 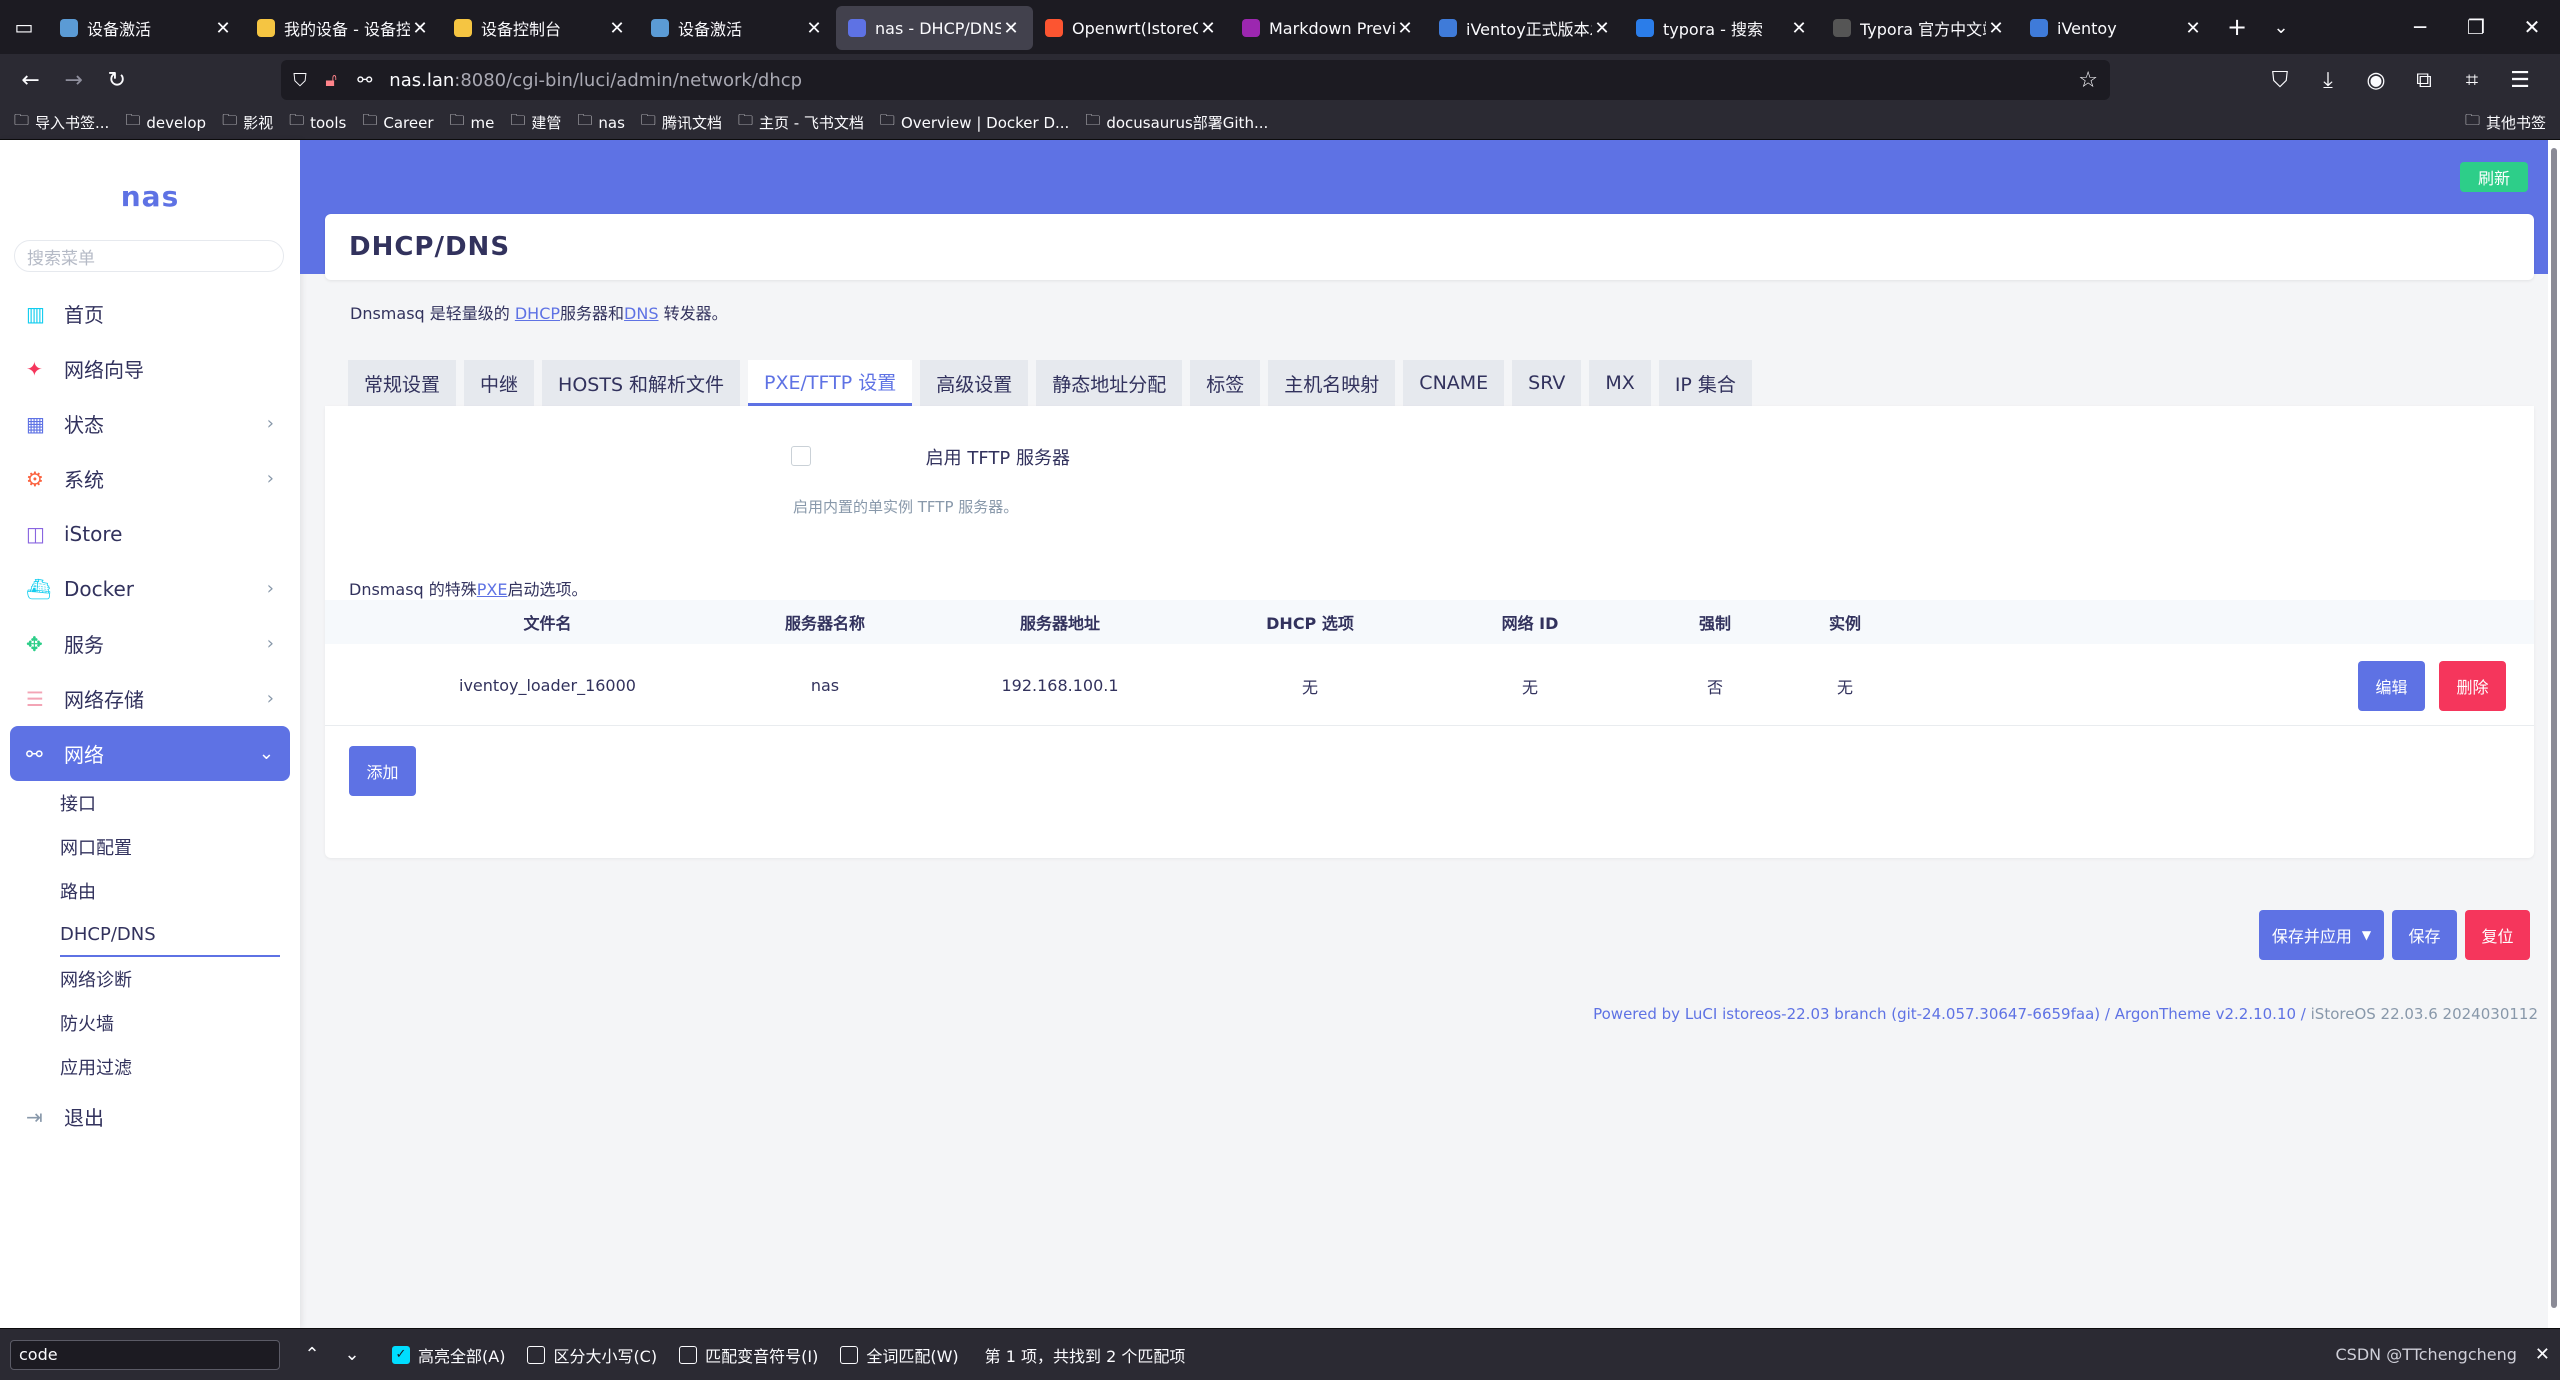 What do you see at coordinates (899, 1355) in the screenshot?
I see `whole-words-option: 全词匹配(W)` at bounding box center [899, 1355].